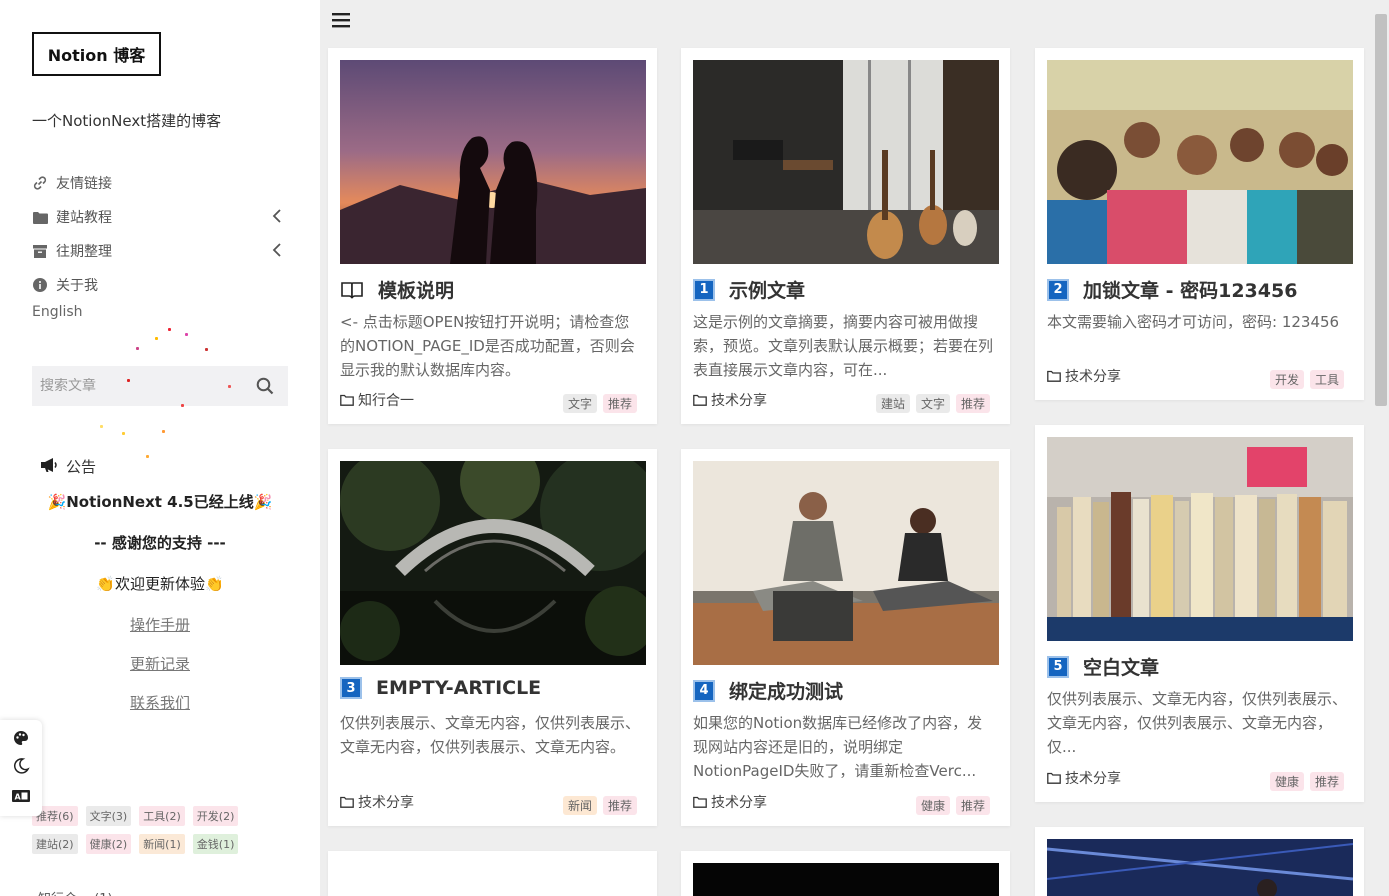  I want to click on folder-icon, so click(40, 217).